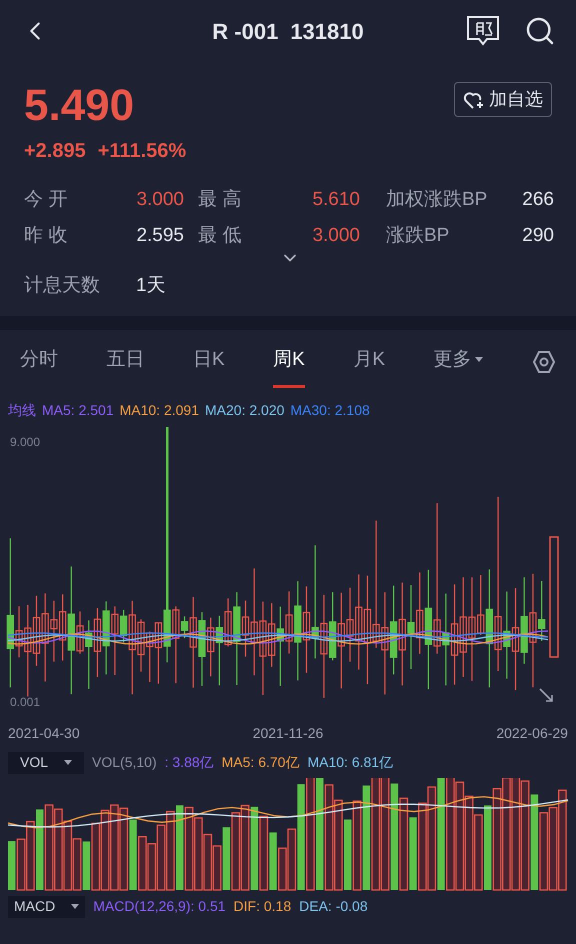 This screenshot has width=576, height=944. What do you see at coordinates (288, 733) in the screenshot?
I see `date-label: 2021-11-26` at bounding box center [288, 733].